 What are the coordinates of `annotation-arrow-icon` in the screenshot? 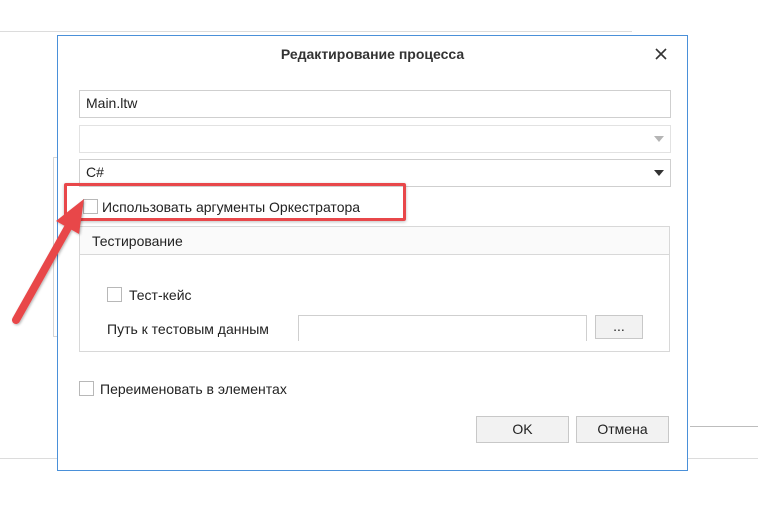 It's located at (48, 261).